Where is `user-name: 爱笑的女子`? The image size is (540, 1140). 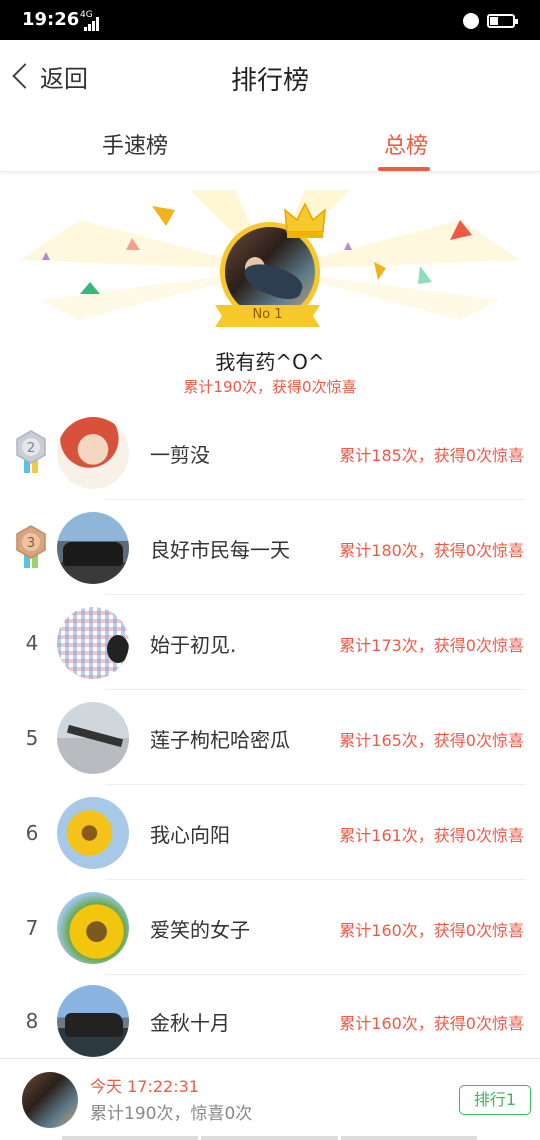
user-name: 爱笑的女子 is located at coordinates (200, 930).